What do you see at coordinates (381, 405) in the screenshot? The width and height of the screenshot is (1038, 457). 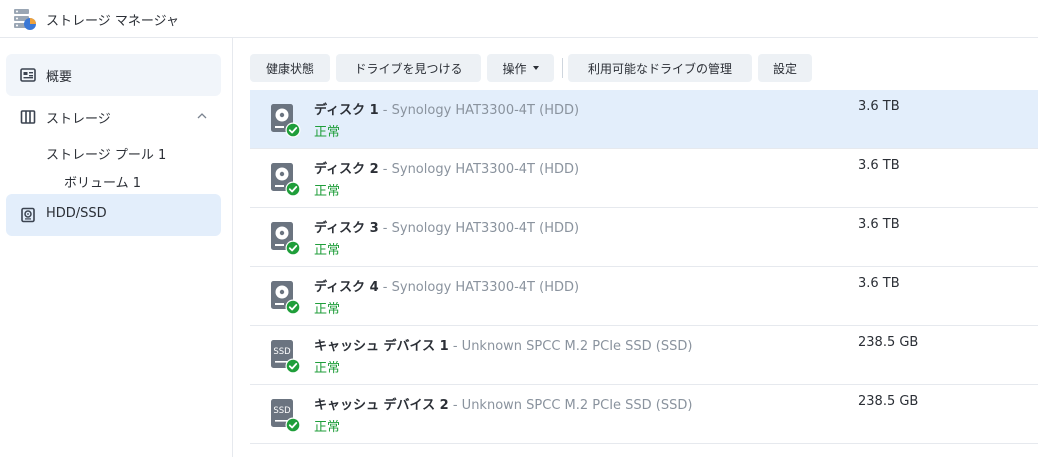 I see `disk-name: キャッシュ デバイス 2` at bounding box center [381, 405].